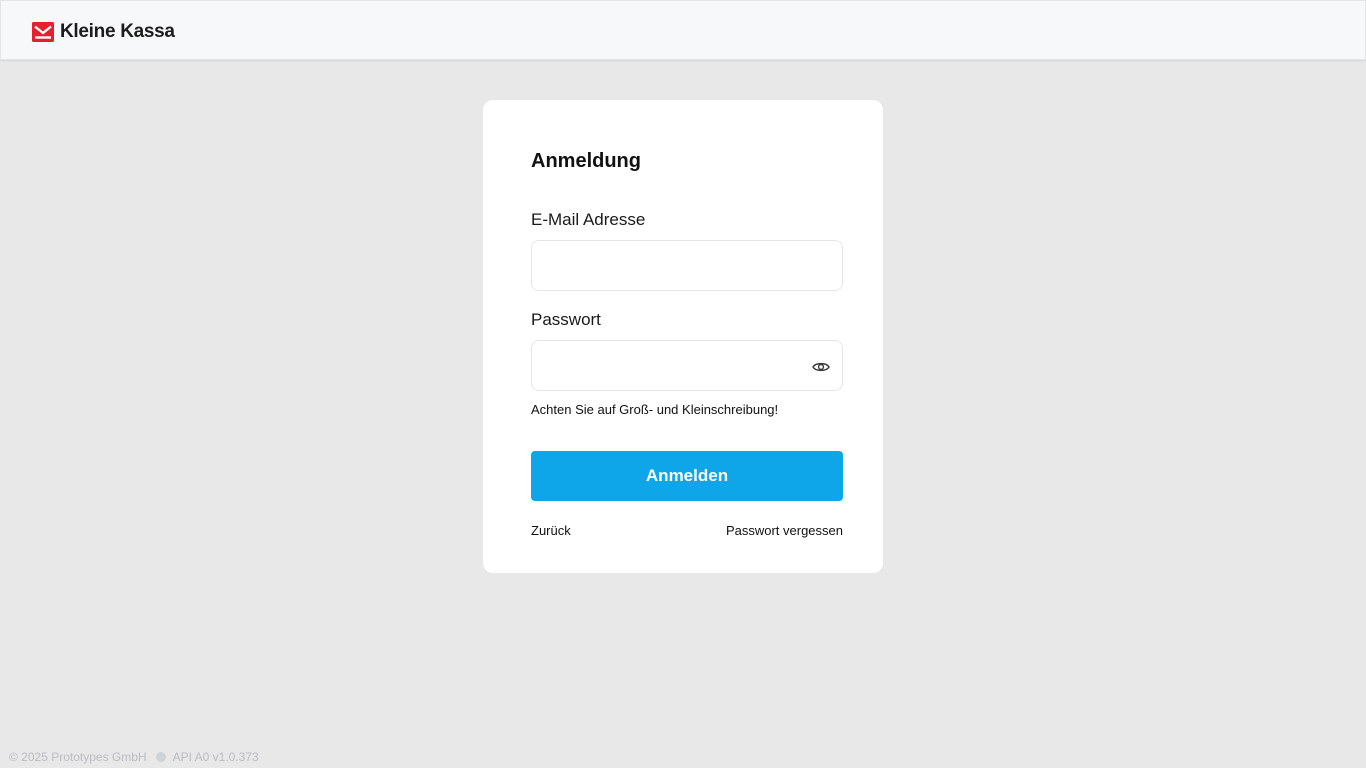 This screenshot has width=1366, height=768. I want to click on page-title: Anmeldung, so click(586, 161).